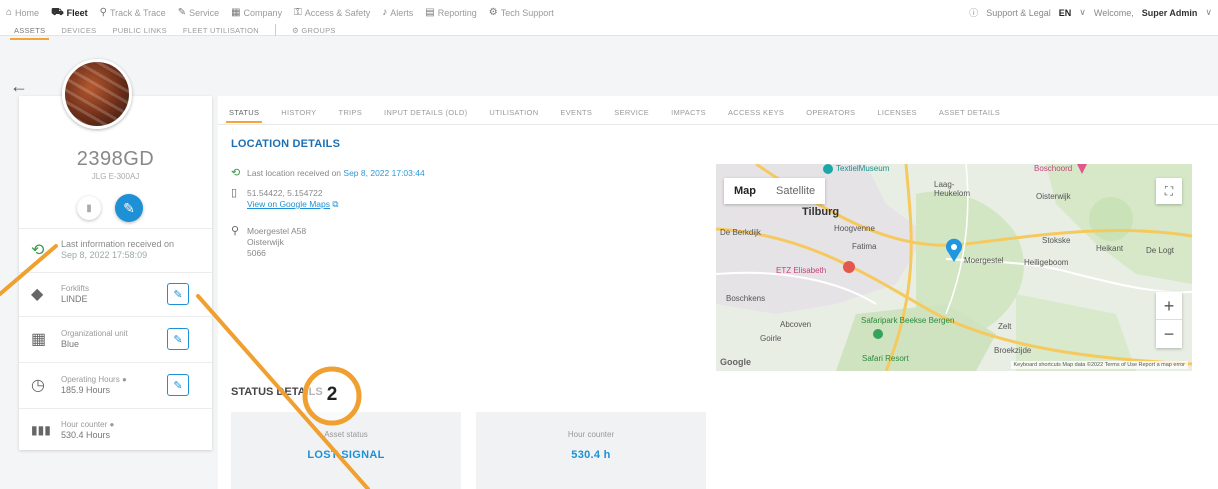 The height and width of the screenshot is (489, 1218). What do you see at coordinates (133, 13) in the screenshot?
I see `nav-item-track-trace: ⚲ Track & Trace` at bounding box center [133, 13].